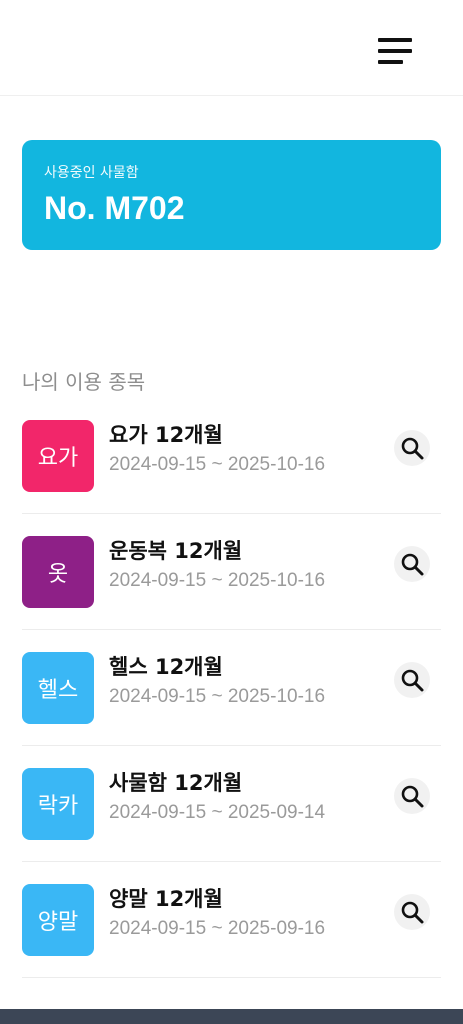  I want to click on item-period: 2024-09-15 ~ 2025-09-14, so click(217, 812).